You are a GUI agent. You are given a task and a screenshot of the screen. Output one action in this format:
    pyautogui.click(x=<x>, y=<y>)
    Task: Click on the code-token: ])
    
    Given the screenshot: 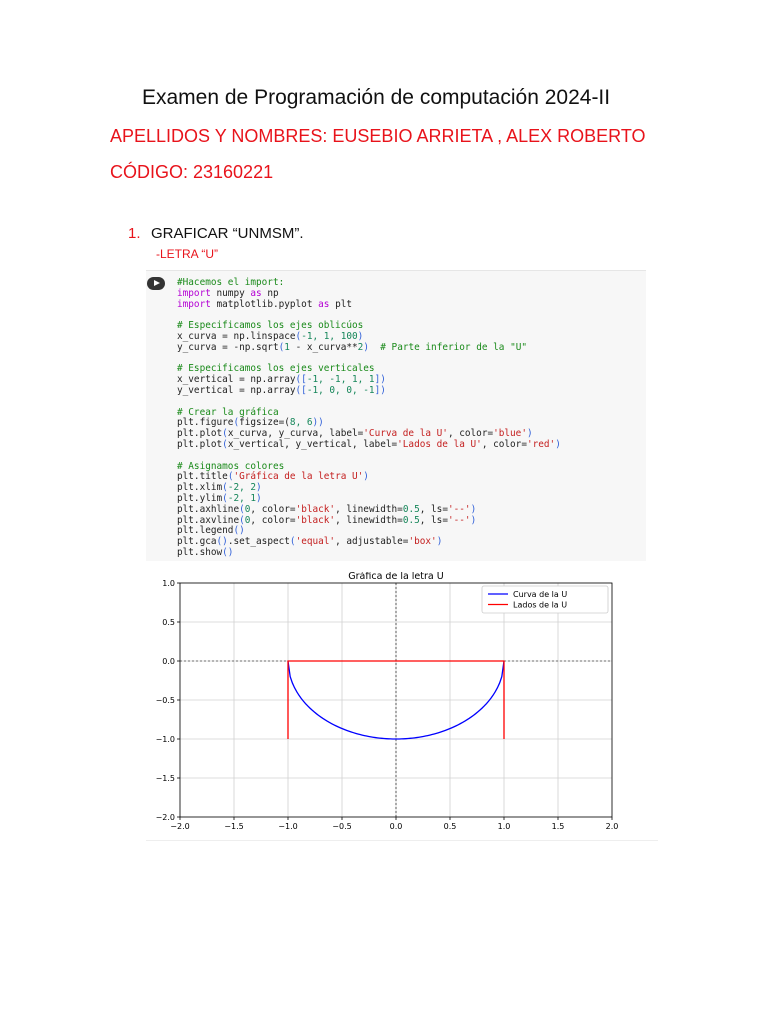 What is the action you would take?
    pyautogui.click(x=380, y=380)
    